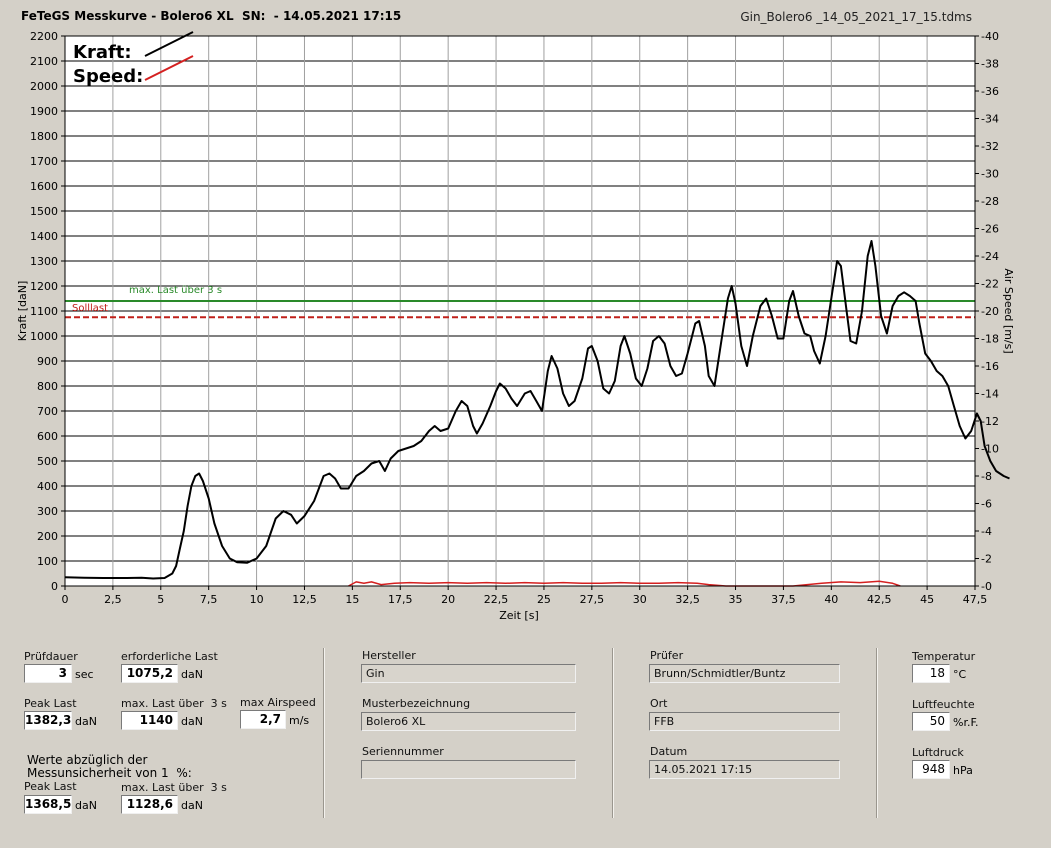 Image resolution: width=1051 pixels, height=848 pixels. Describe the element at coordinates (263, 719) in the screenshot. I see `max-airspeed-value: 2,7` at that location.